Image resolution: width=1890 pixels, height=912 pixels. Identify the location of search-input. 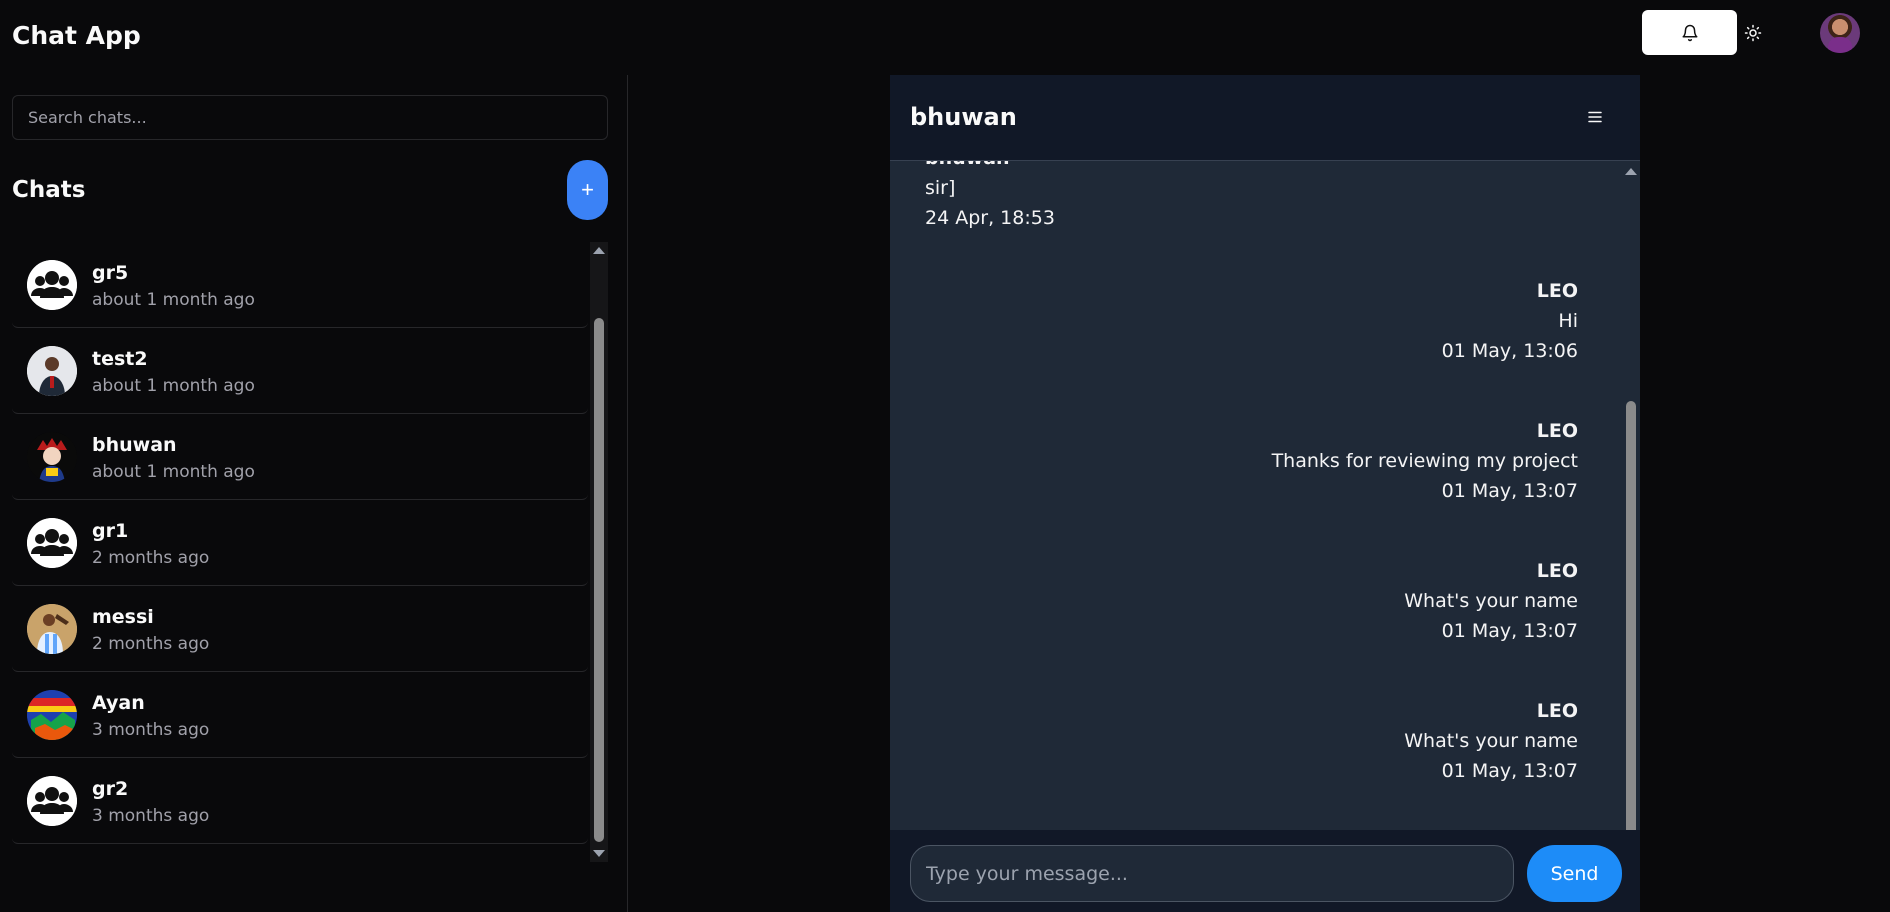
(310, 117).